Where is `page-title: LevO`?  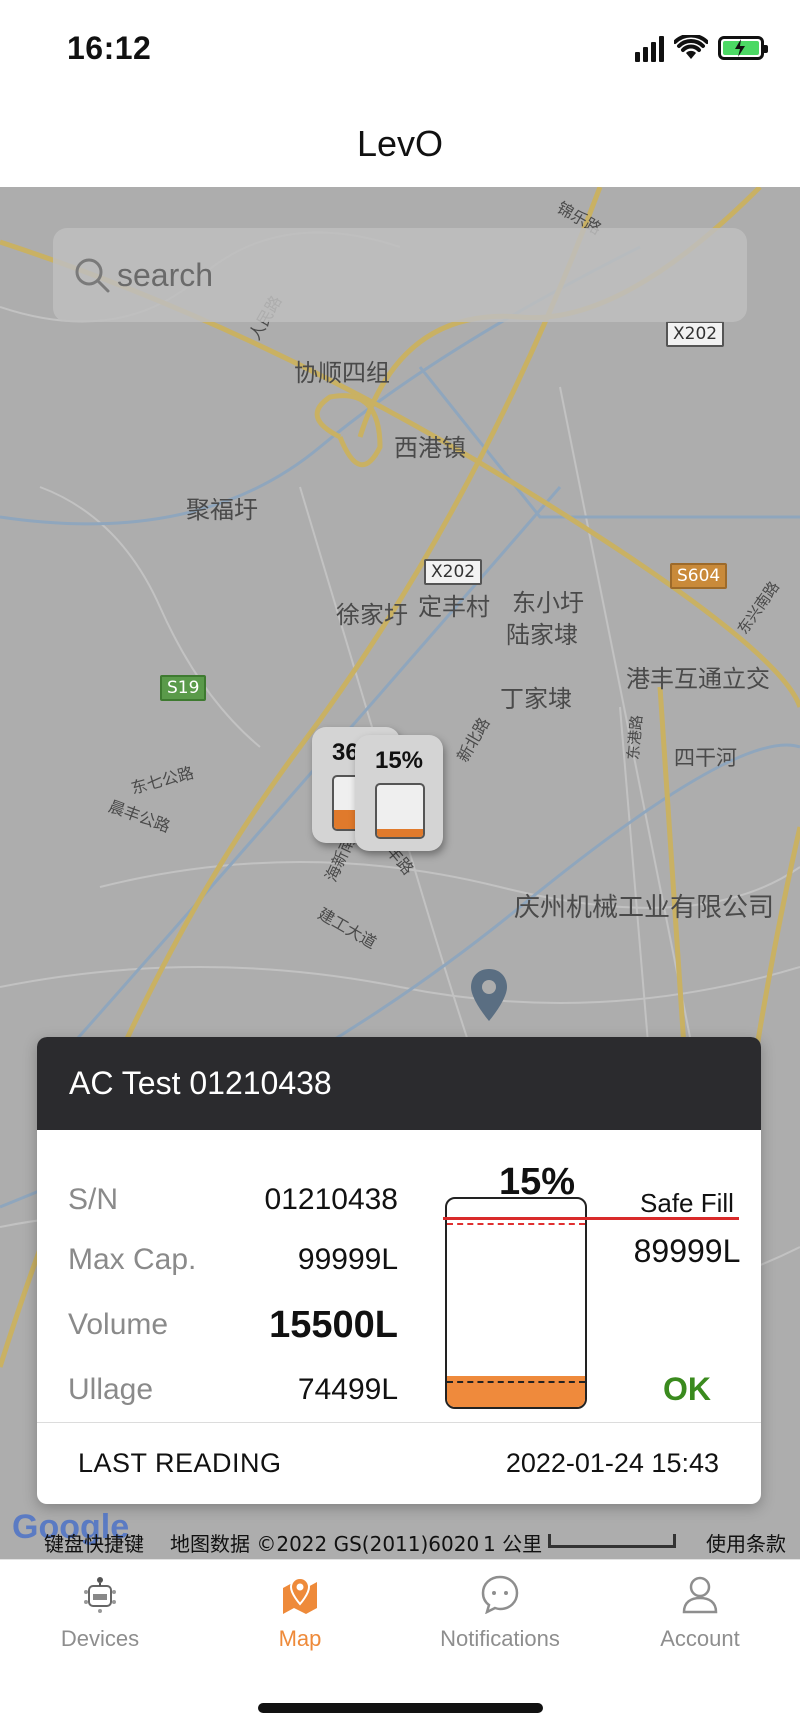 page-title: LevO is located at coordinates (400, 143).